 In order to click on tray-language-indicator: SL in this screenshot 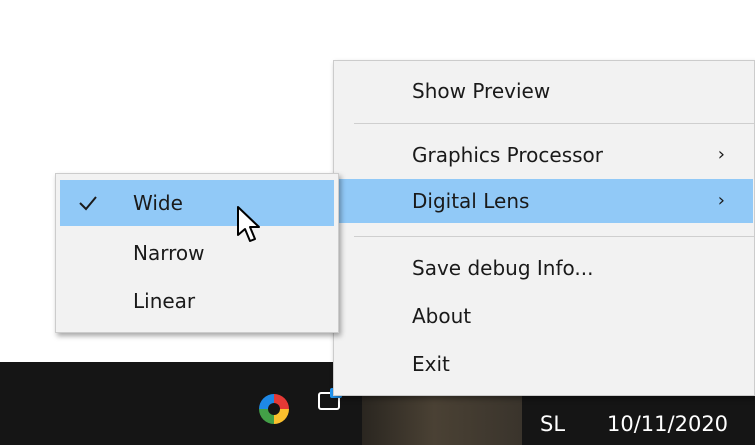, I will do `click(552, 424)`.